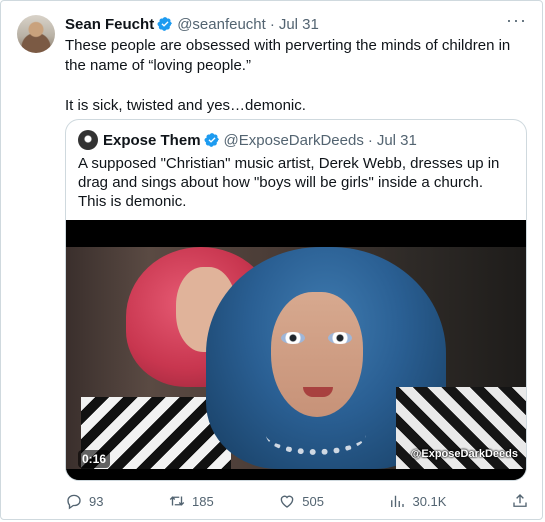 The height and width of the screenshot is (522, 545). I want to click on more-options-icon: ···, so click(516, 20).